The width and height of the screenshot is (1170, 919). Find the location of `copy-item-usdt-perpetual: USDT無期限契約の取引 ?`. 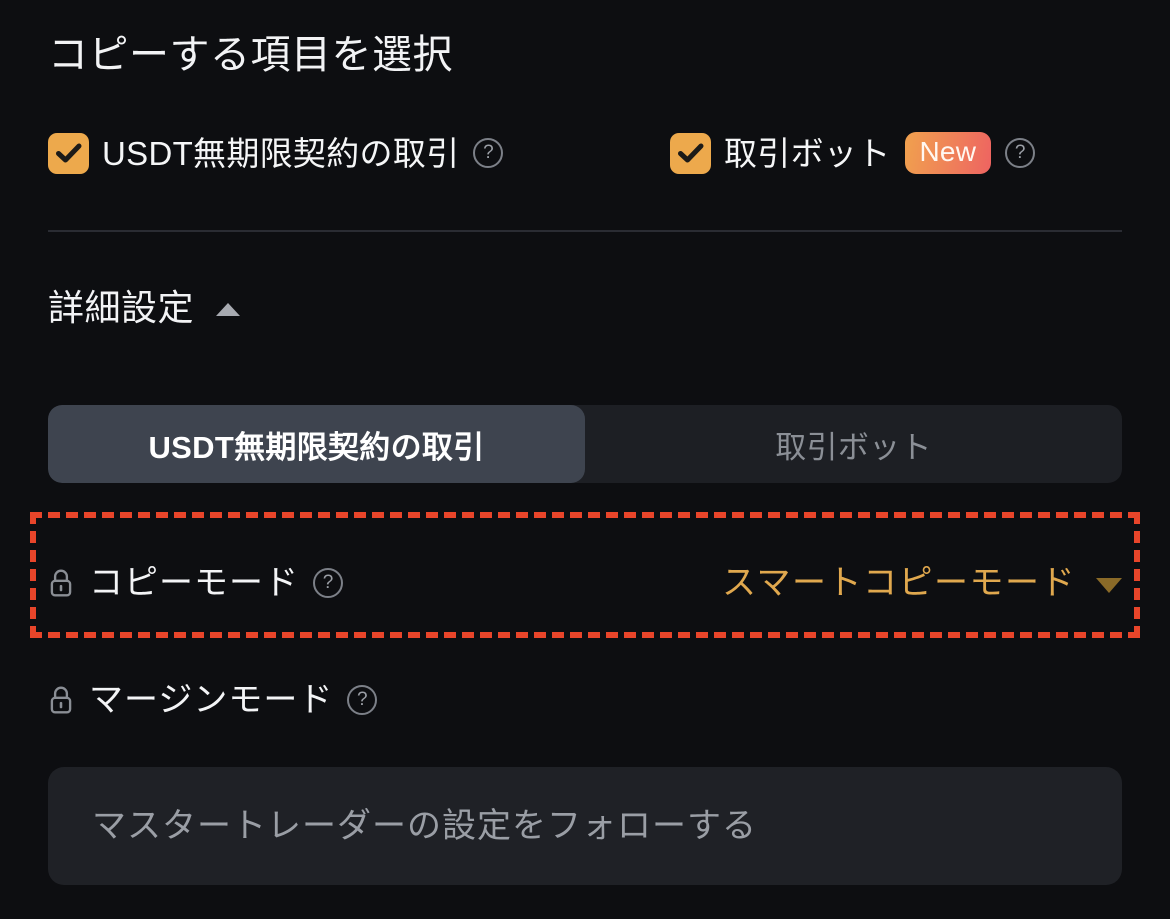

copy-item-usdt-perpetual: USDT無期限契約の取引 ? is located at coordinates (276, 153).